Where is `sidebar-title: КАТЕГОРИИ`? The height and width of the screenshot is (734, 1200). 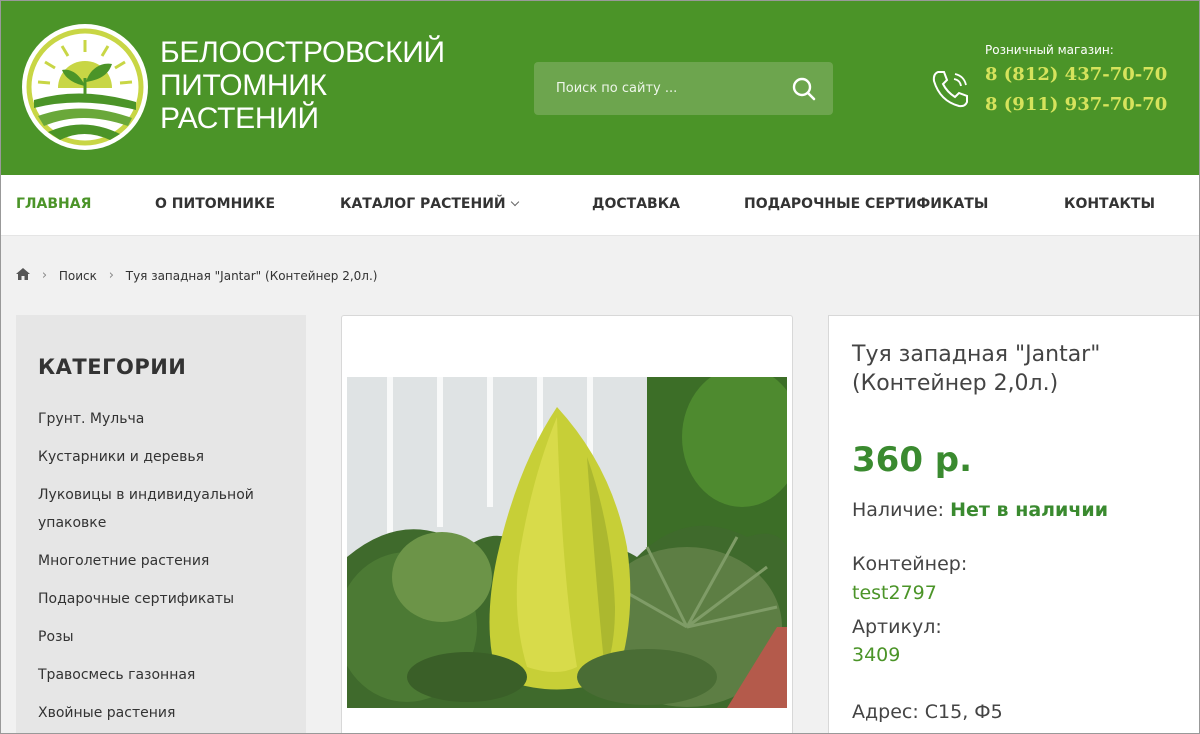 sidebar-title: КАТЕГОРИИ is located at coordinates (112, 367).